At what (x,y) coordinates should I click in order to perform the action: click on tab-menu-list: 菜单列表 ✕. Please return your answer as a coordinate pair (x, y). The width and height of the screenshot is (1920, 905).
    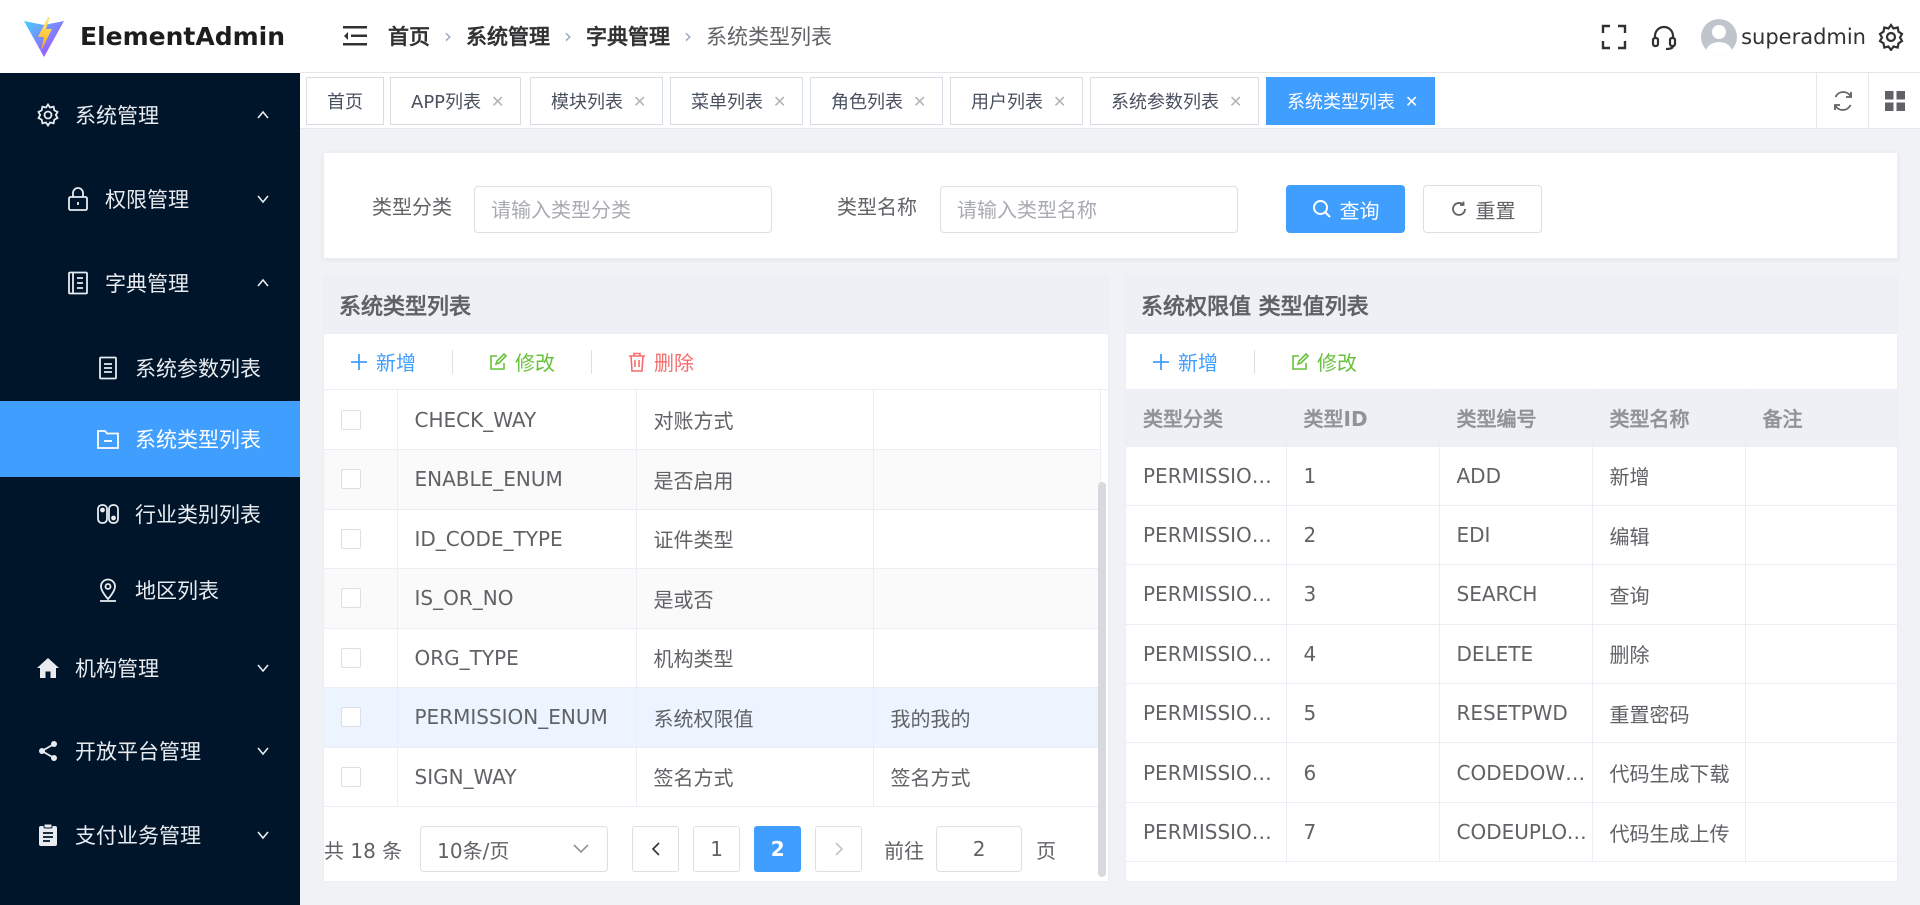
    Looking at the image, I should click on (737, 101).